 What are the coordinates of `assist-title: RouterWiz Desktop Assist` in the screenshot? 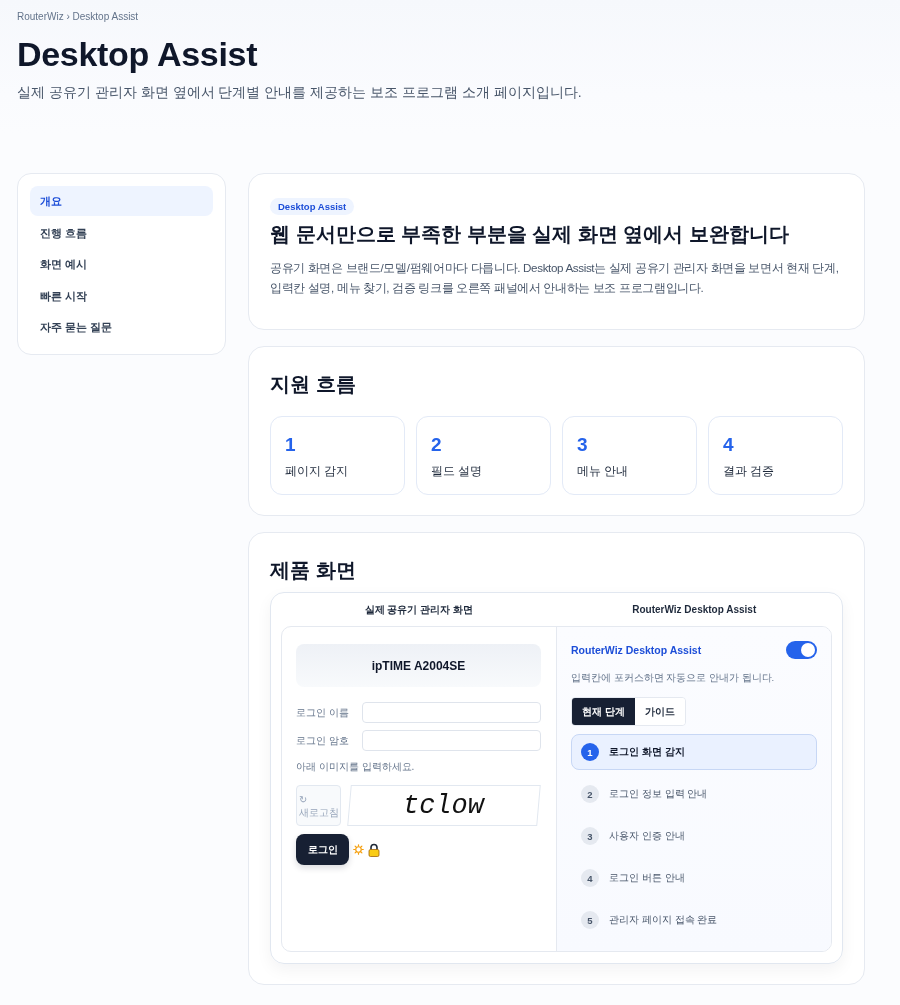 It's located at (636, 650).